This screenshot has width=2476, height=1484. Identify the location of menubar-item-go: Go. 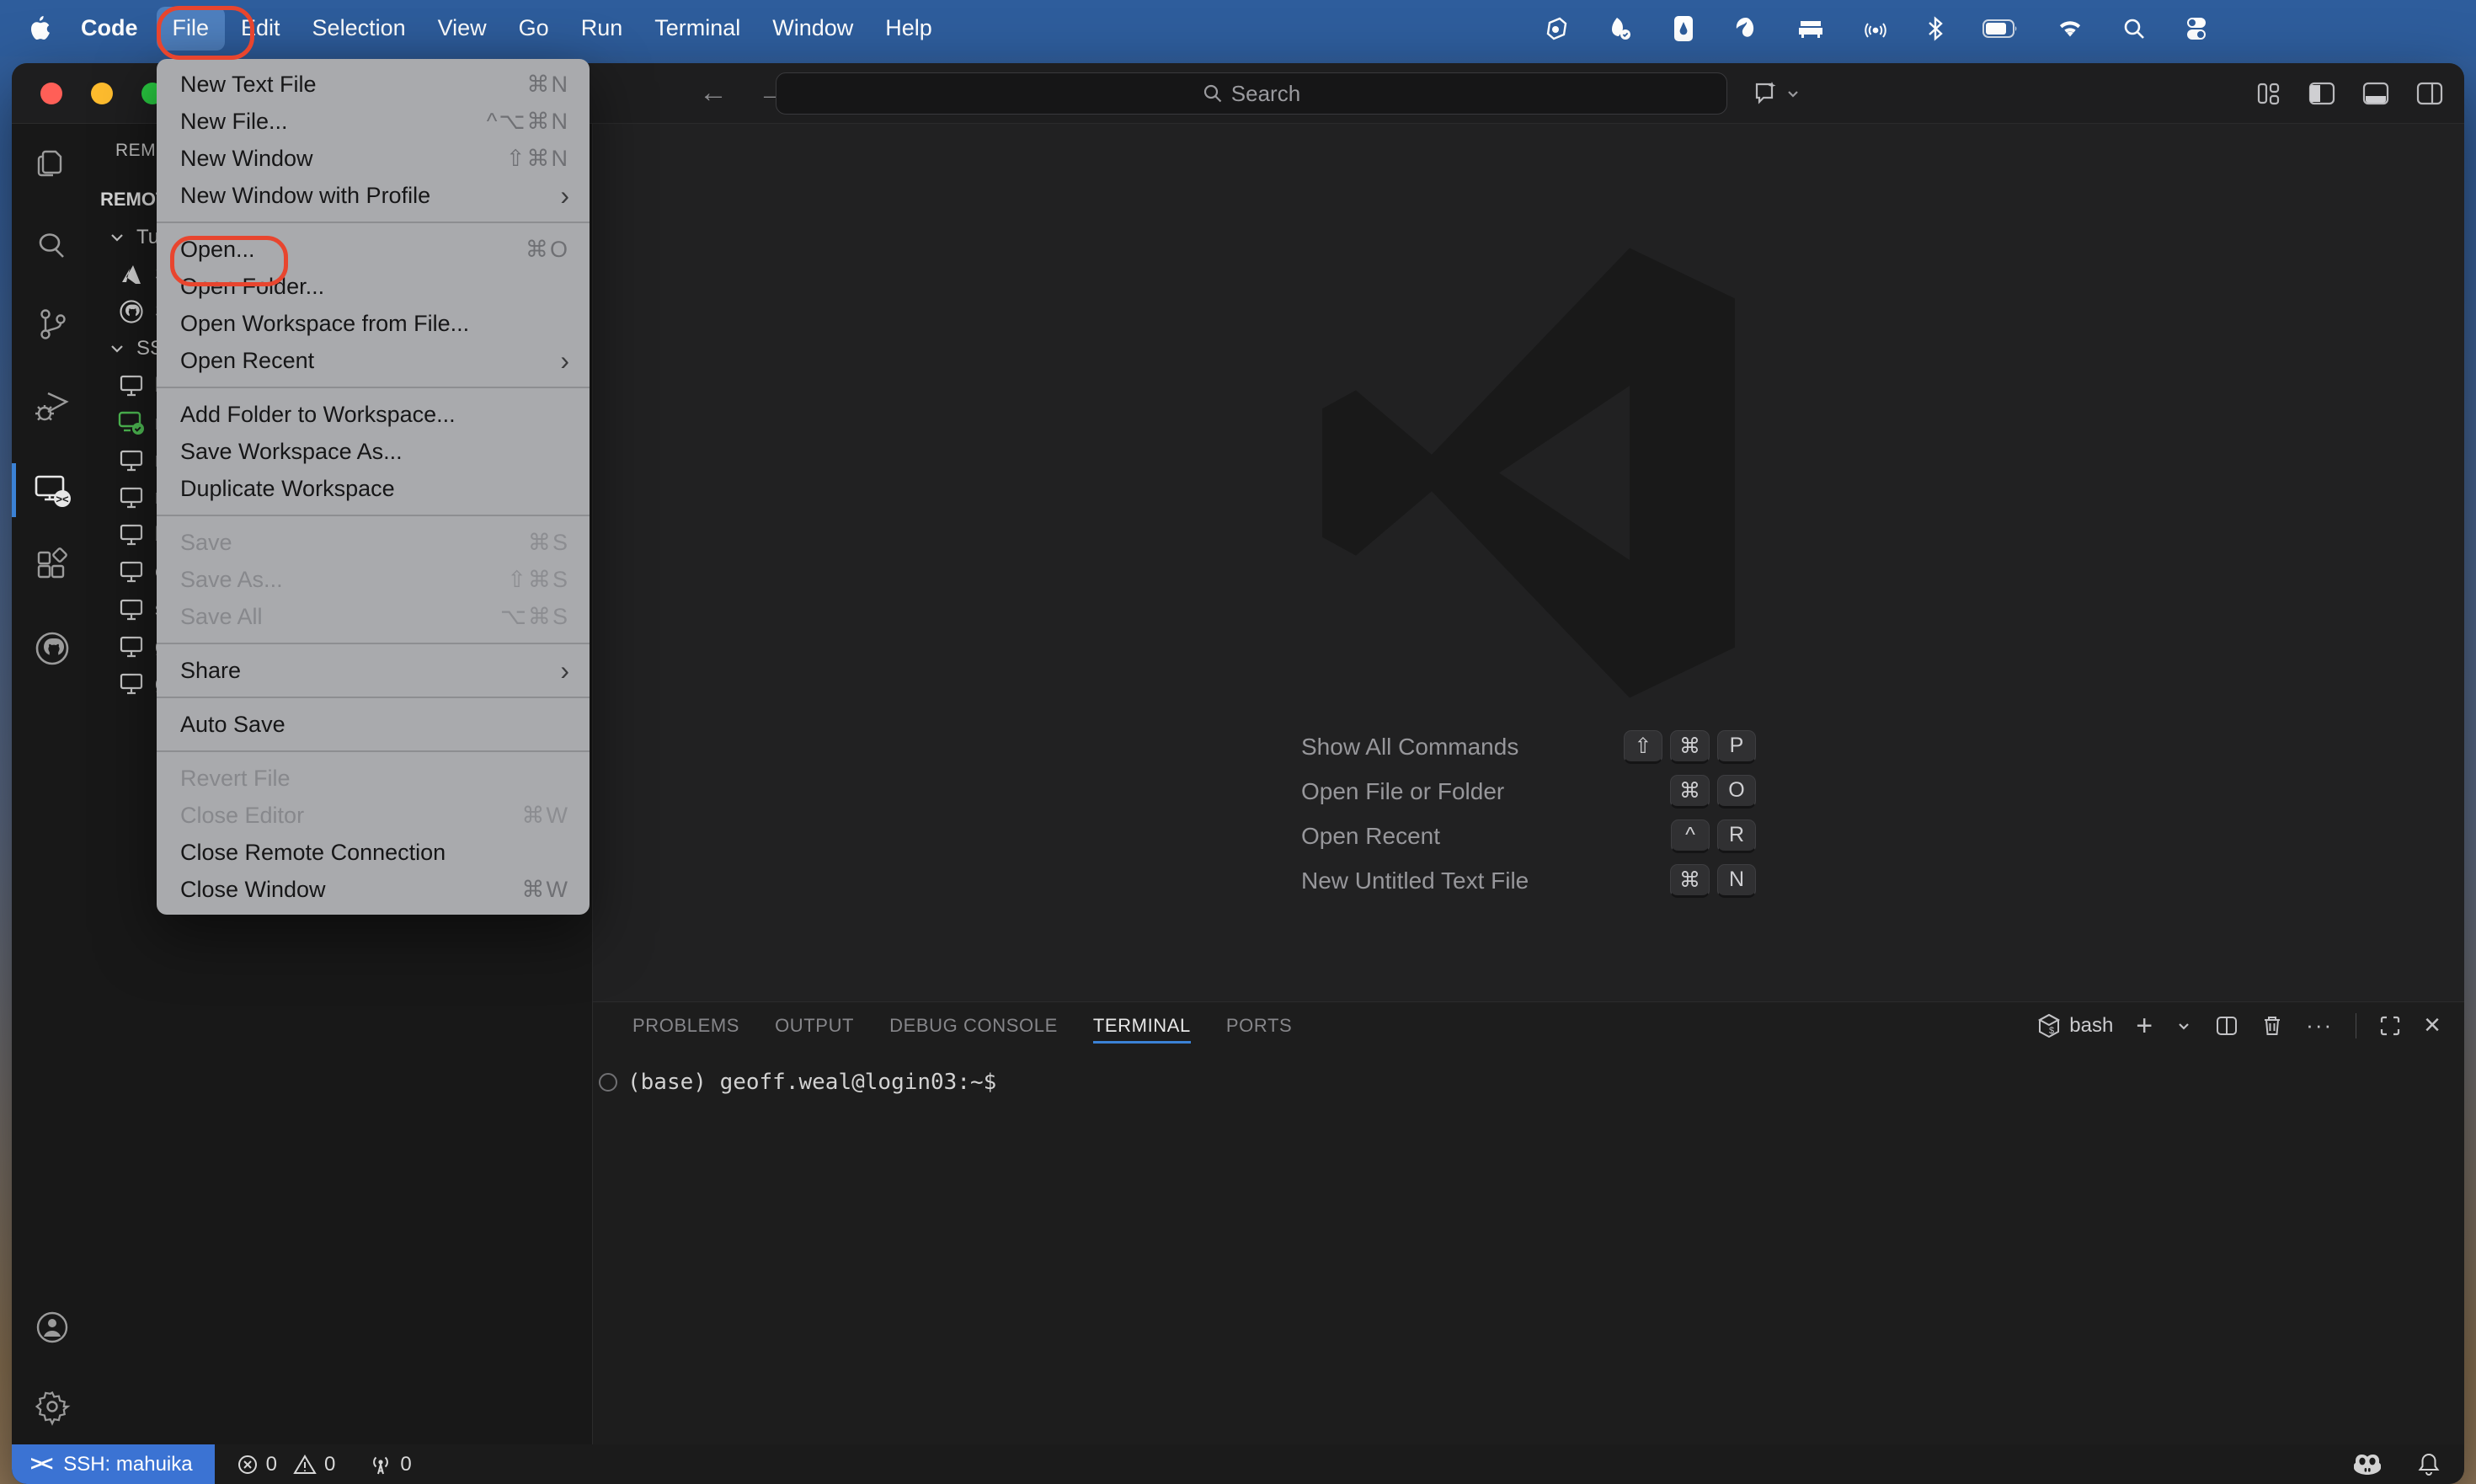
(534, 29).